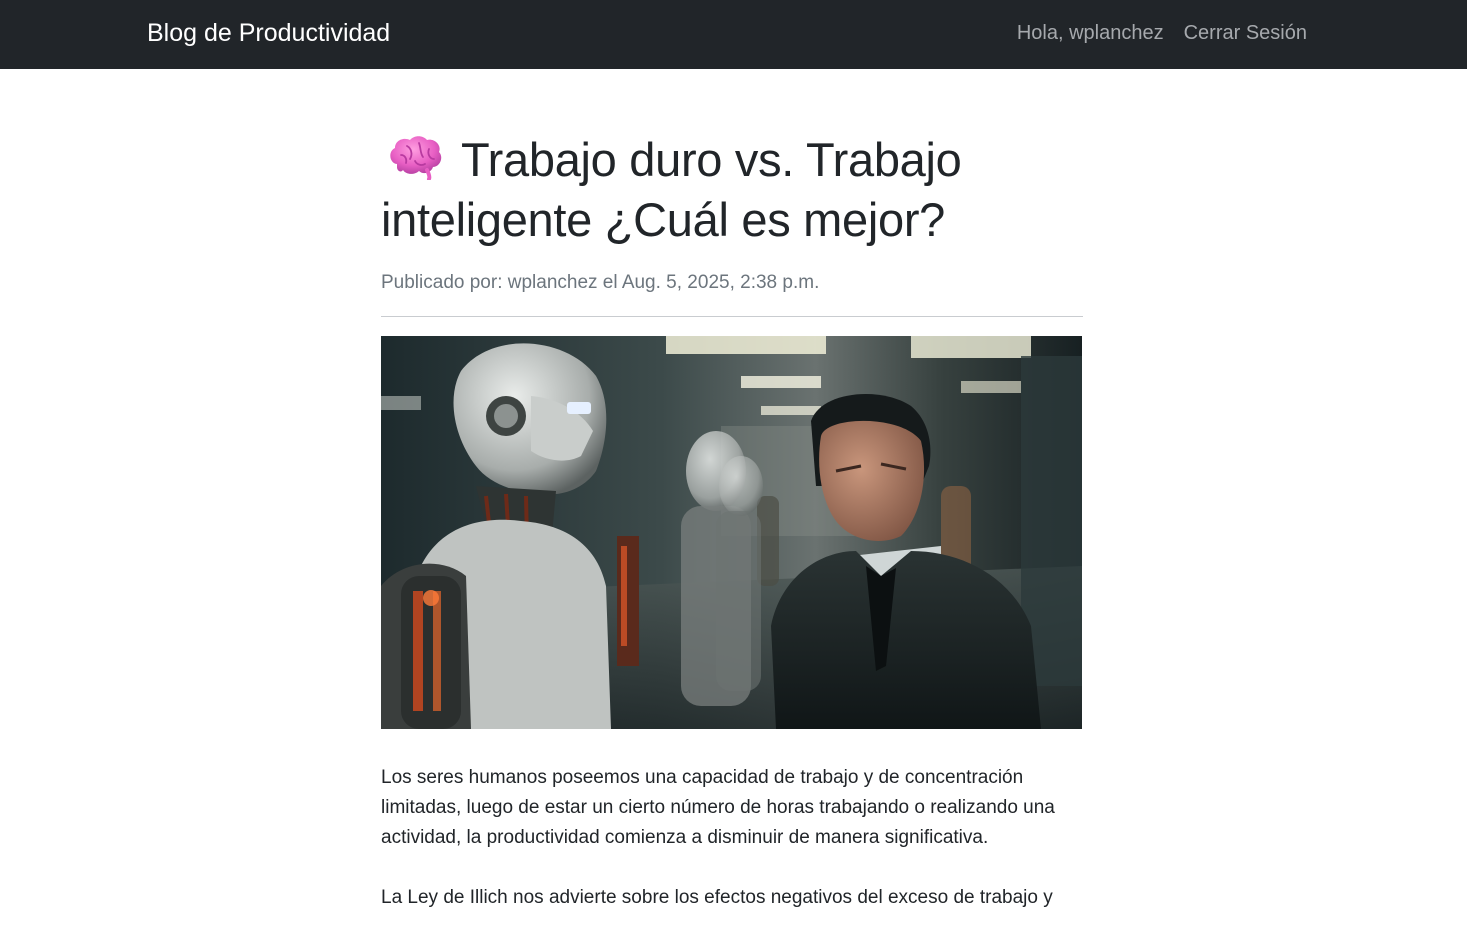 Image resolution: width=1467 pixels, height=943 pixels. Describe the element at coordinates (268, 33) in the screenshot. I see `brand-link: Blog de Productividad` at that location.